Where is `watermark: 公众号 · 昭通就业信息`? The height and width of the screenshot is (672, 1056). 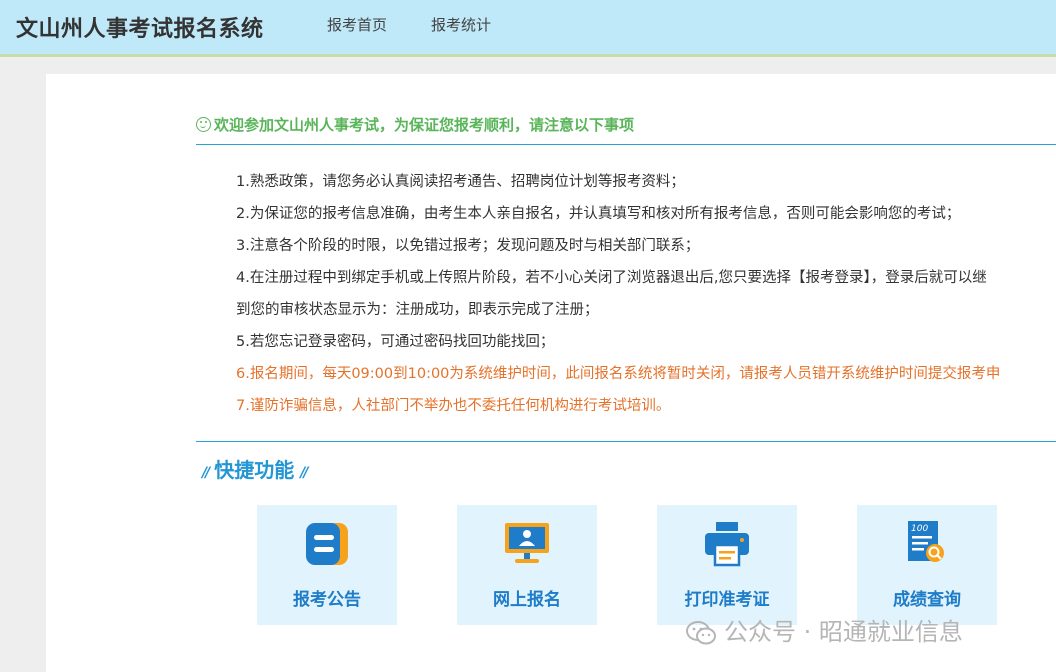 watermark: 公众号 · 昭通就业信息 is located at coordinates (824, 629).